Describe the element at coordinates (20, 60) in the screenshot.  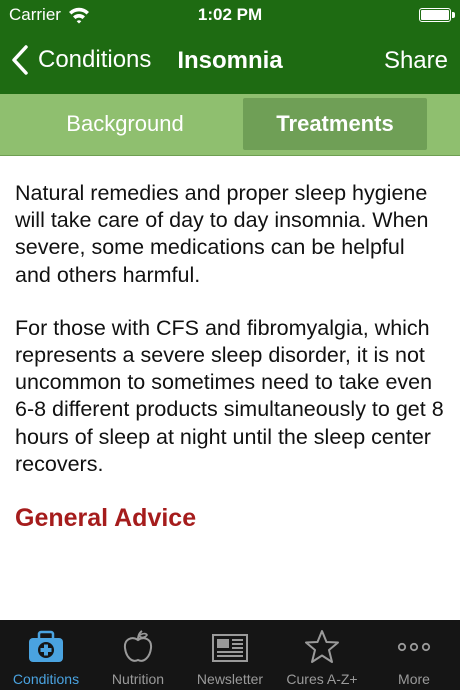
I see `chevron-left-icon` at that location.